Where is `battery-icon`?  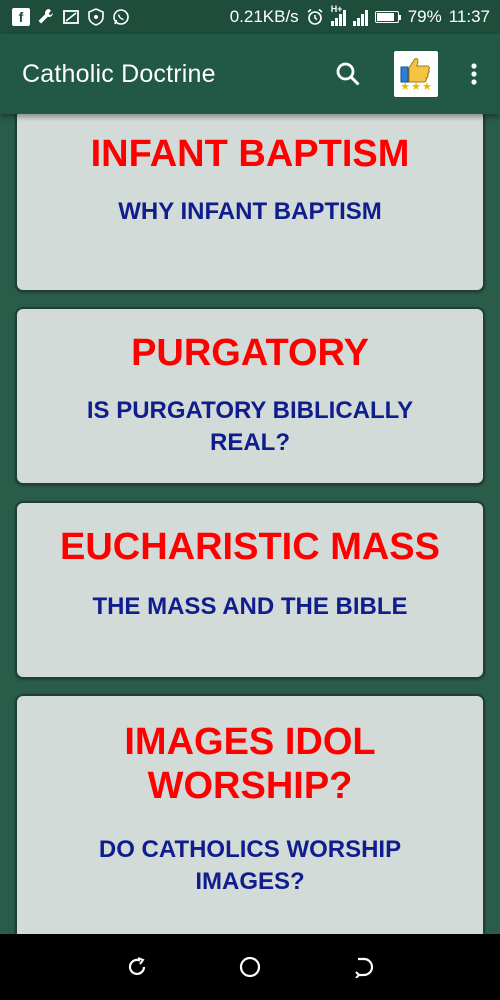
battery-icon is located at coordinates (387, 17).